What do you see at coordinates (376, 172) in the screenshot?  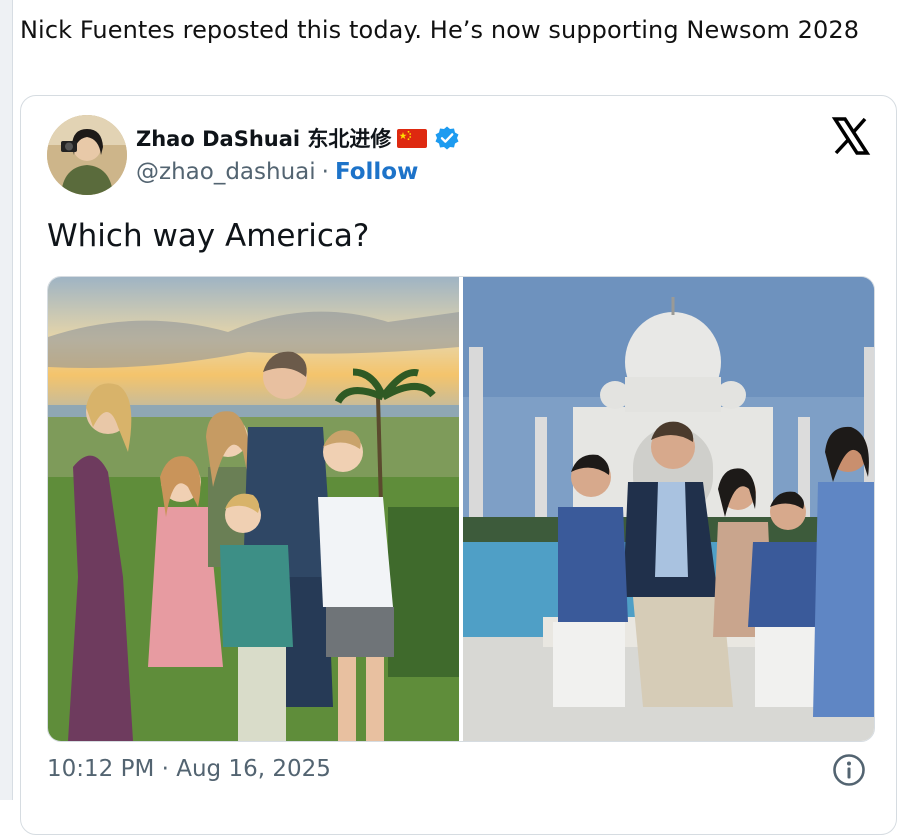 I see `follow-button: Follow` at bounding box center [376, 172].